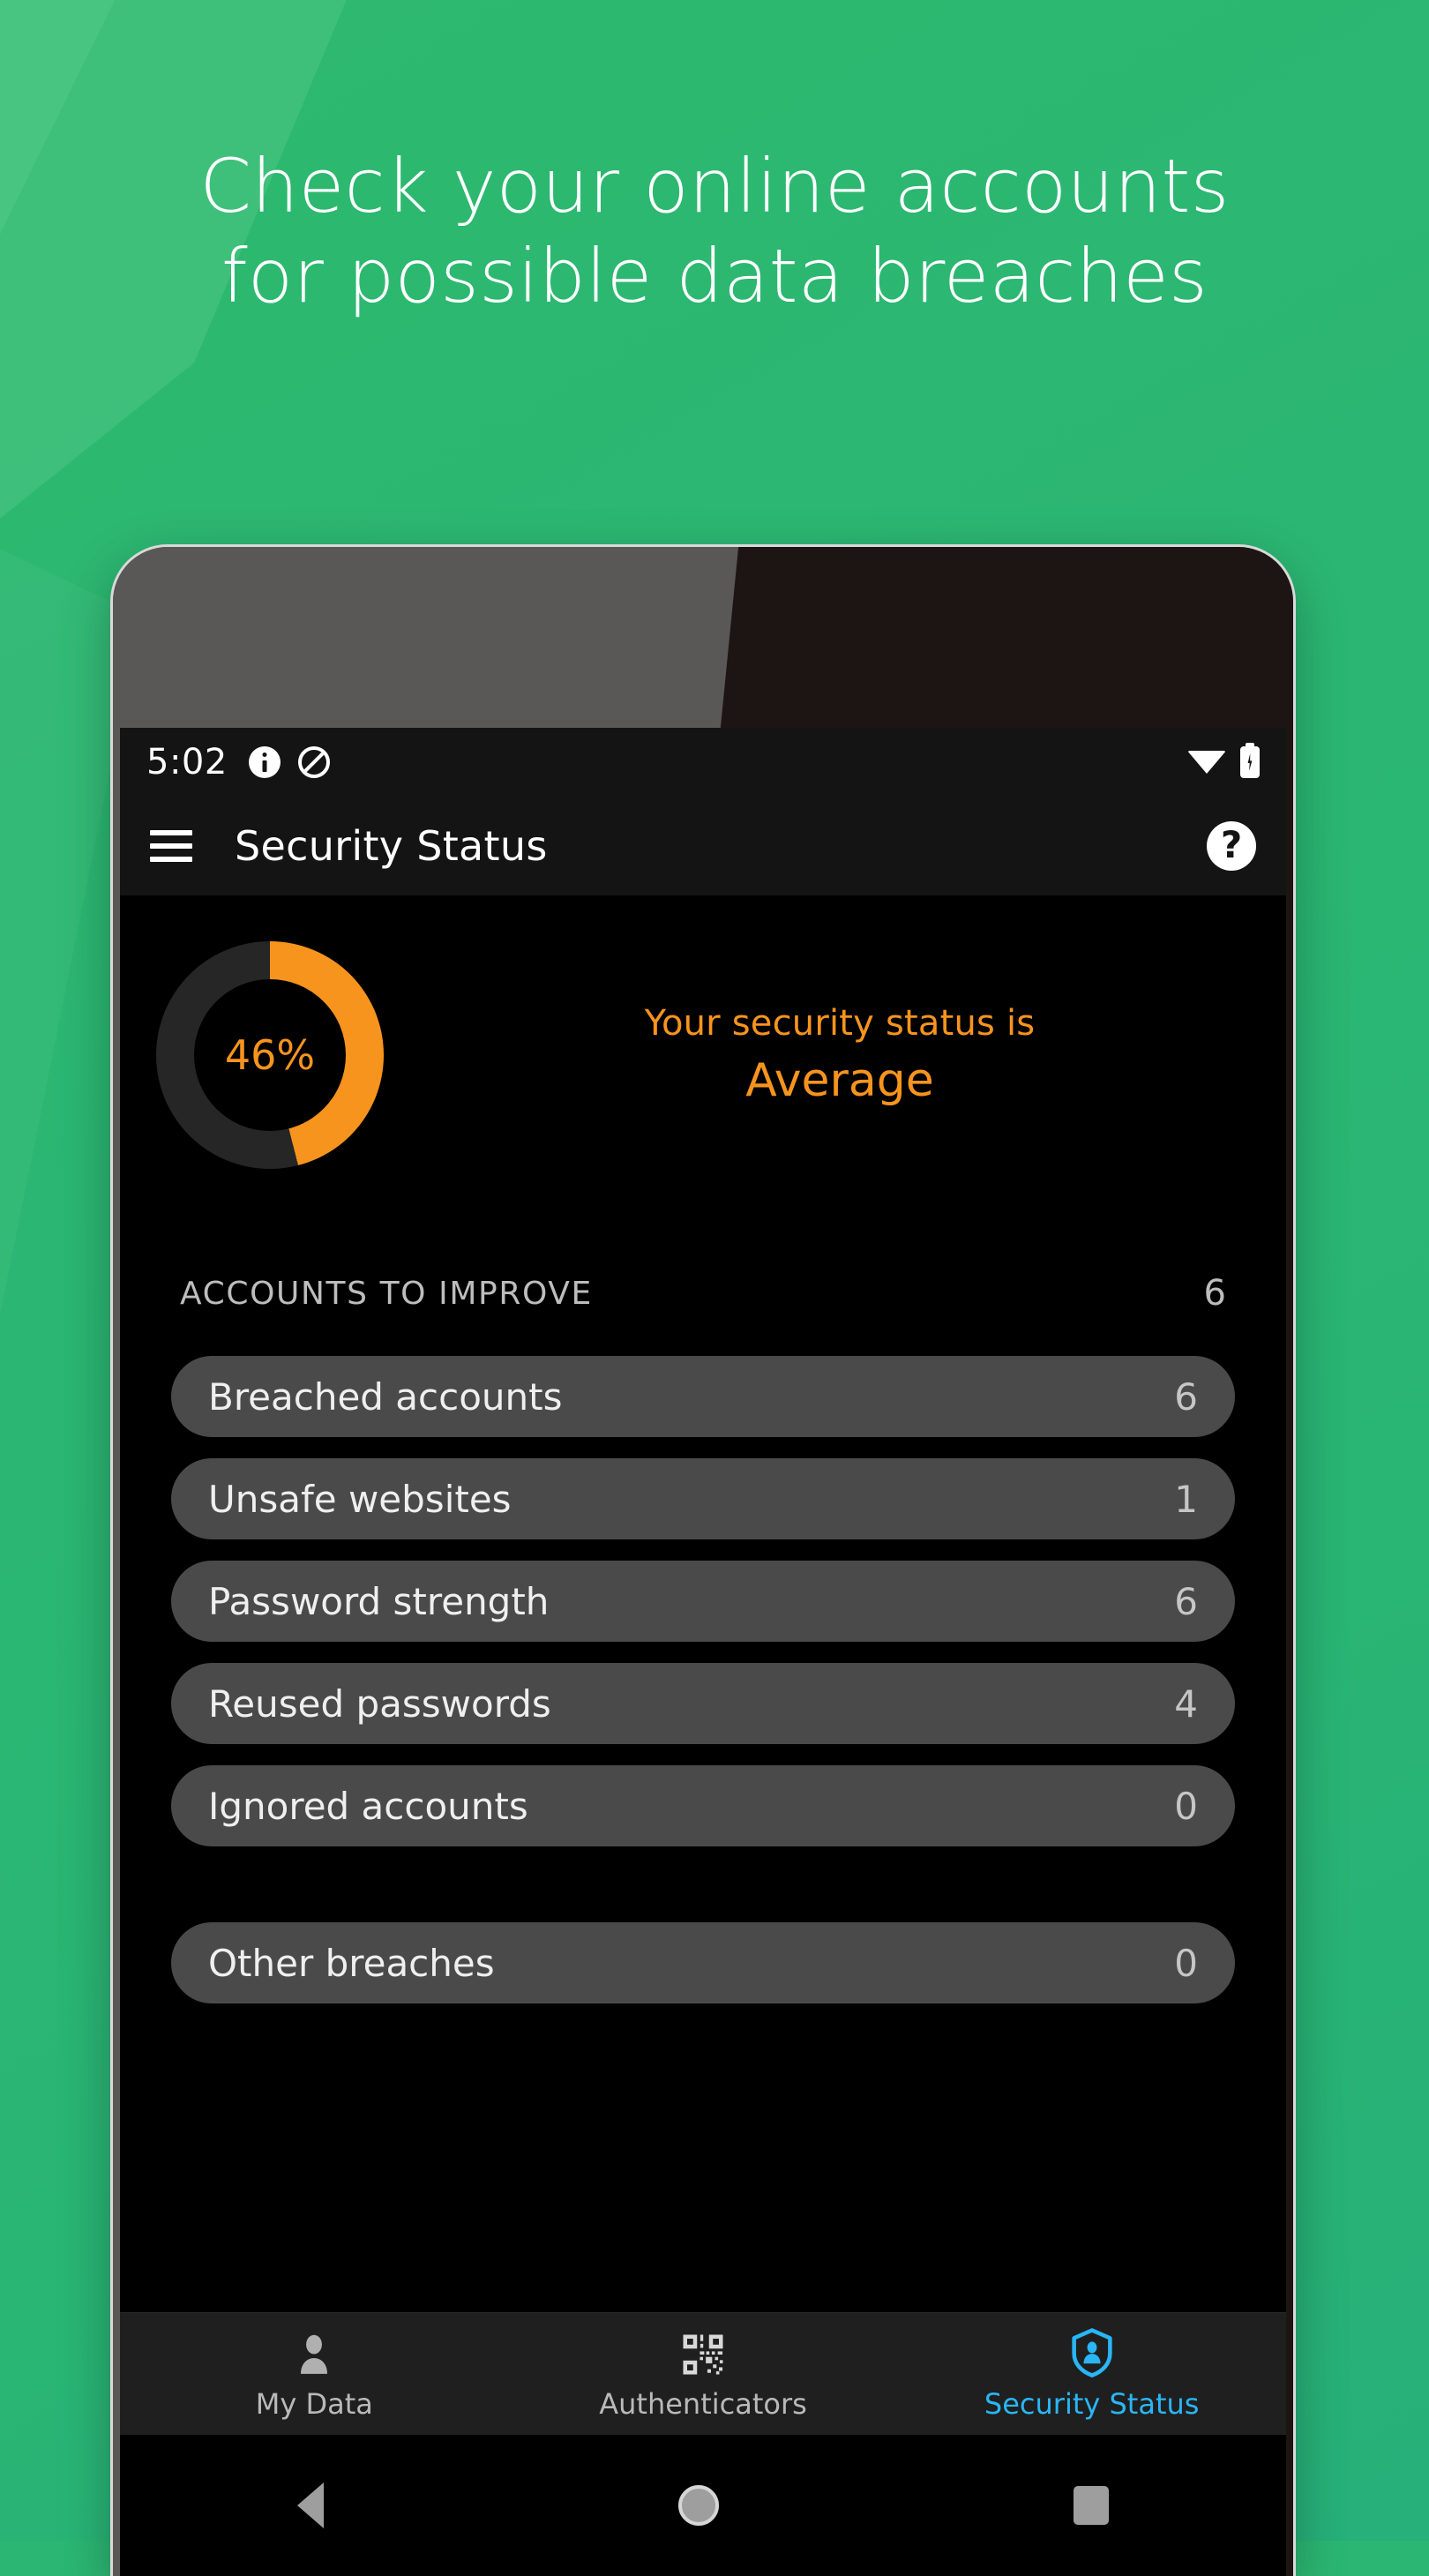 The width and height of the screenshot is (1429, 2576). What do you see at coordinates (1206, 763) in the screenshot?
I see `wifi-icon` at bounding box center [1206, 763].